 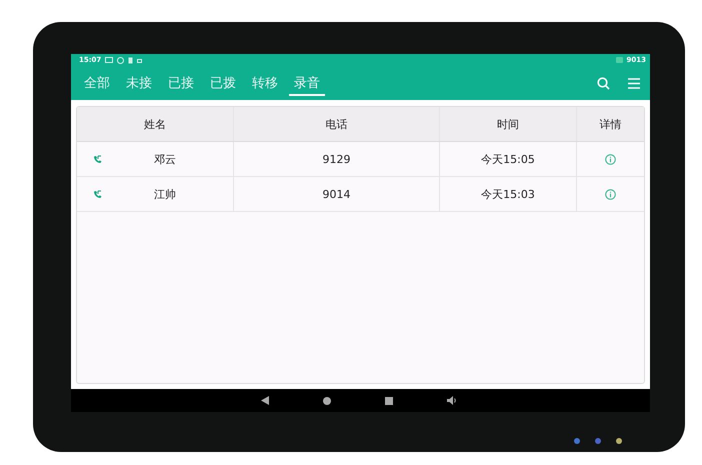 I want to click on contact-name: 江帅, so click(x=165, y=194).